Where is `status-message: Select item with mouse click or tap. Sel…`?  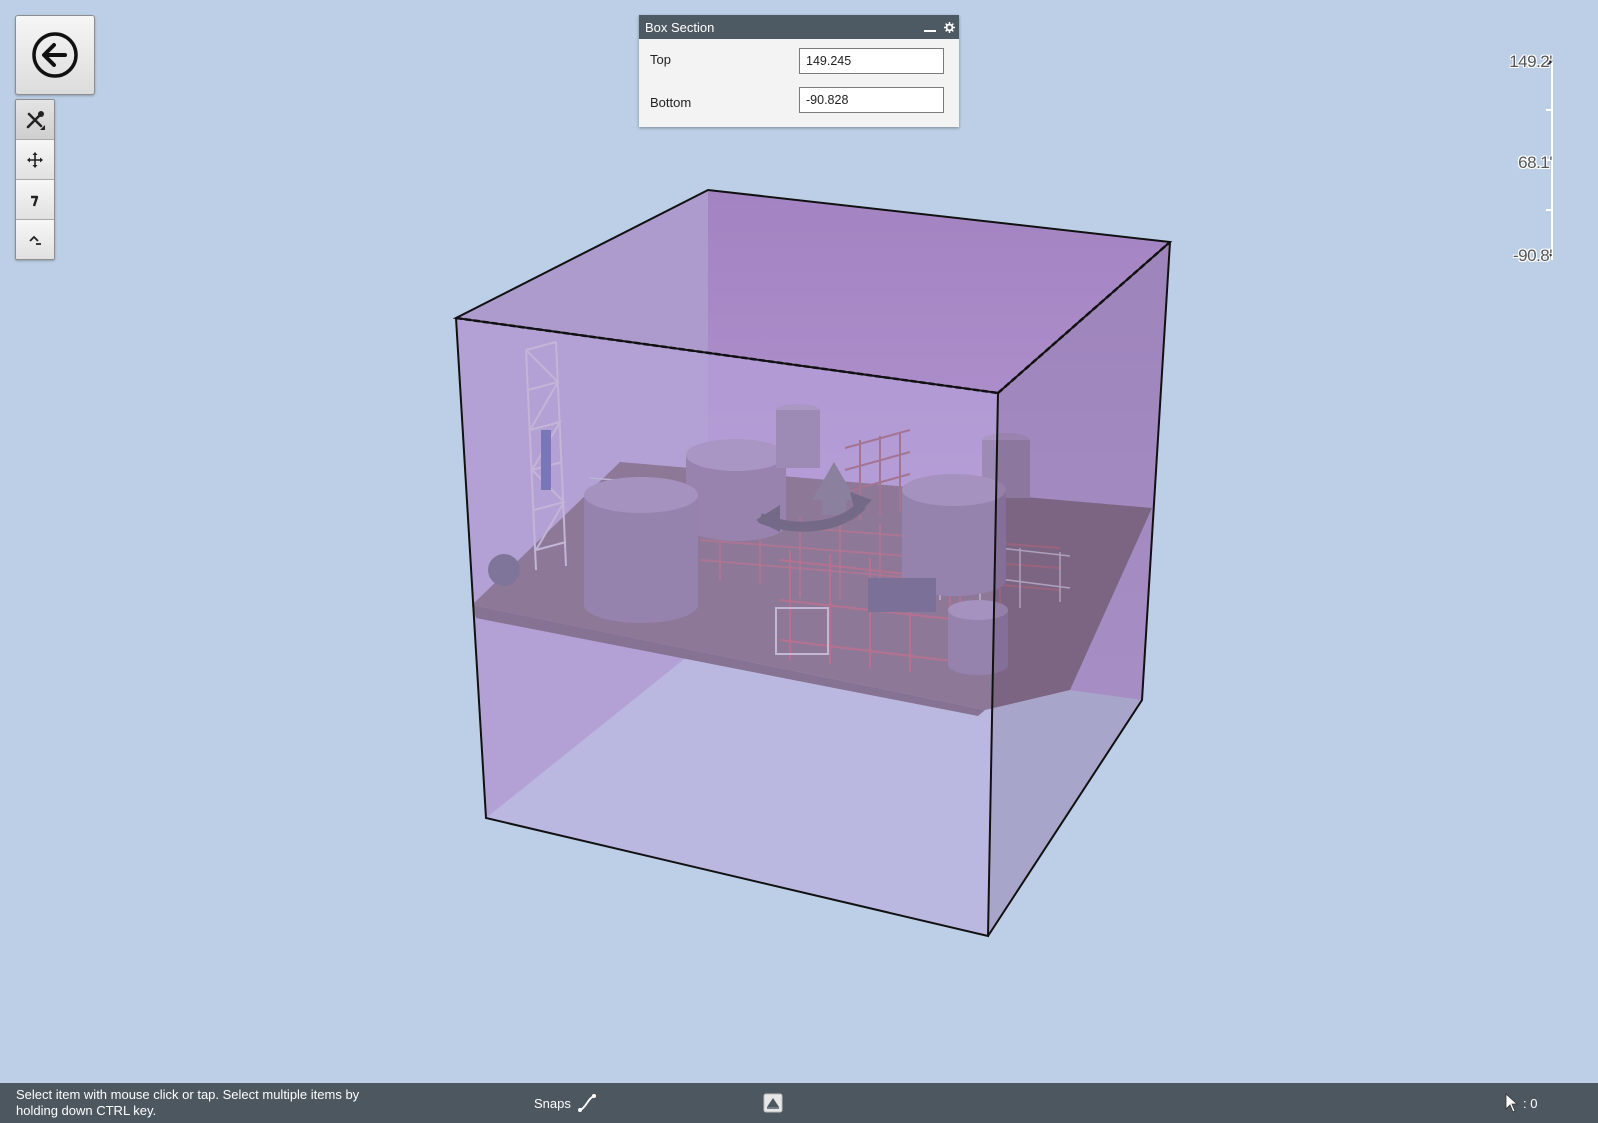
status-message: Select item with mouse click or tap. Sel… is located at coordinates (188, 1102).